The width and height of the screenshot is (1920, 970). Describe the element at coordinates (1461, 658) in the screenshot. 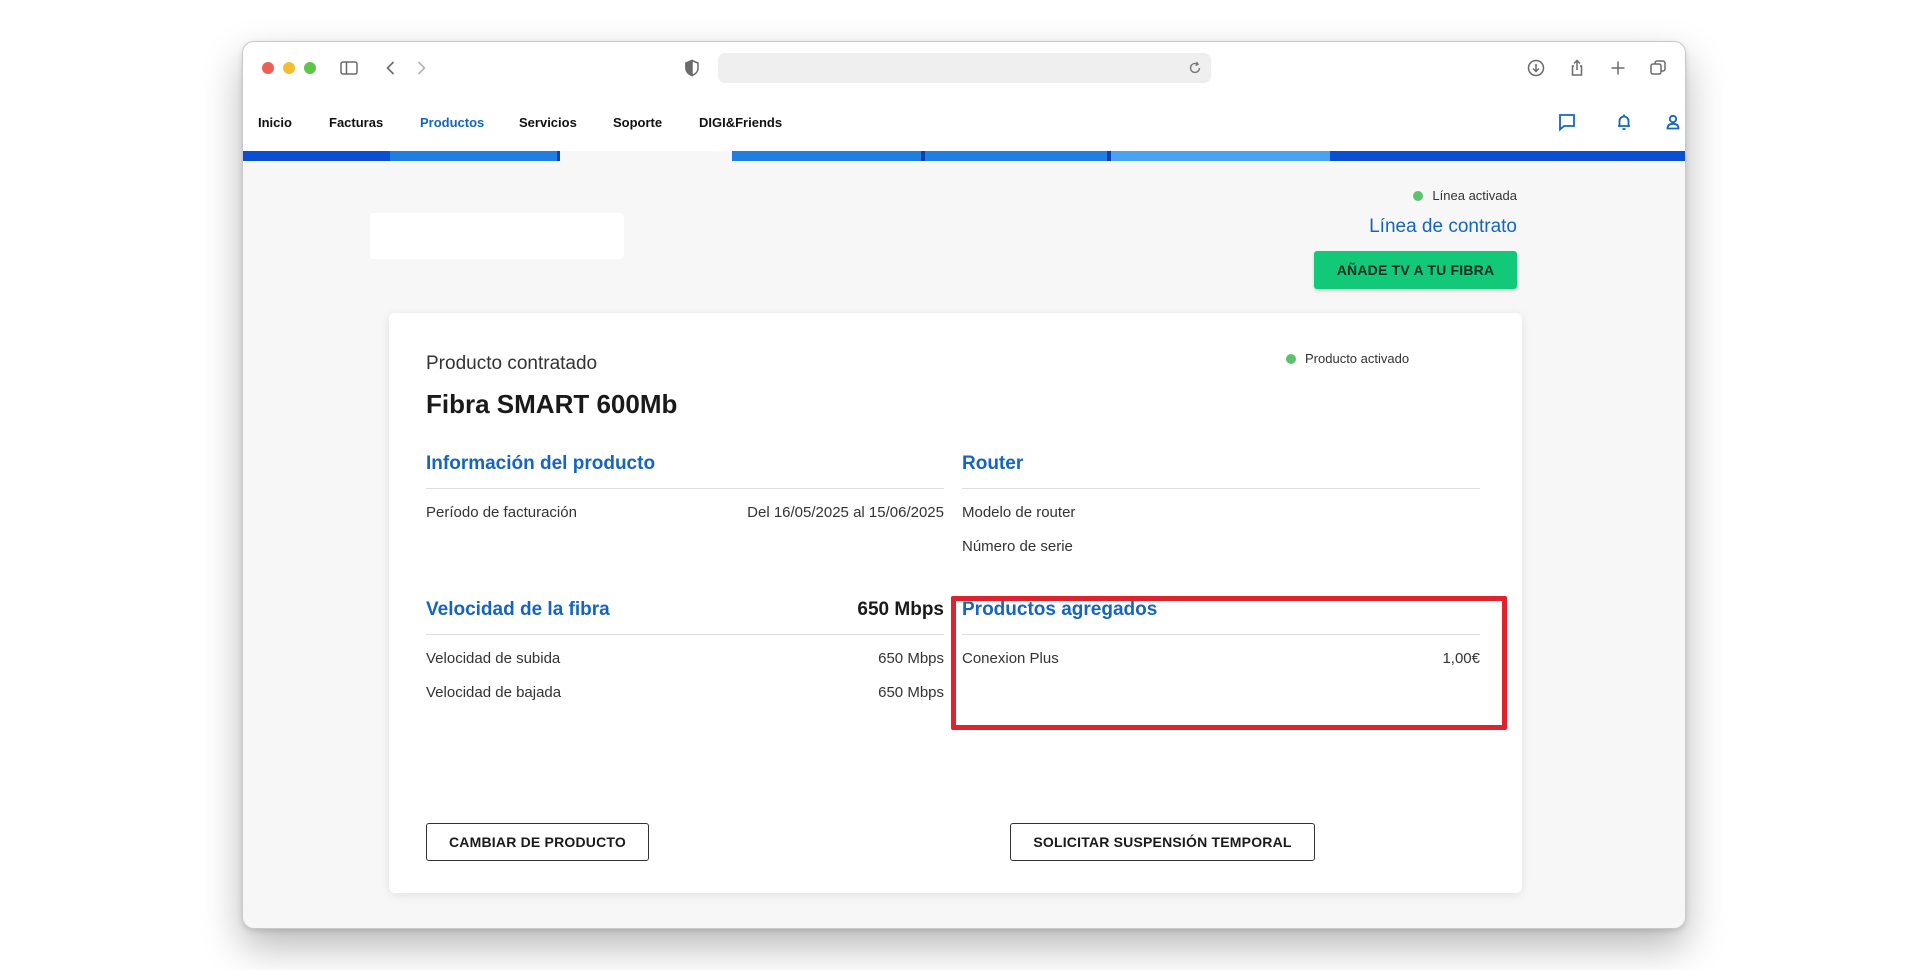

I see `addon-price: 1,00€` at that location.